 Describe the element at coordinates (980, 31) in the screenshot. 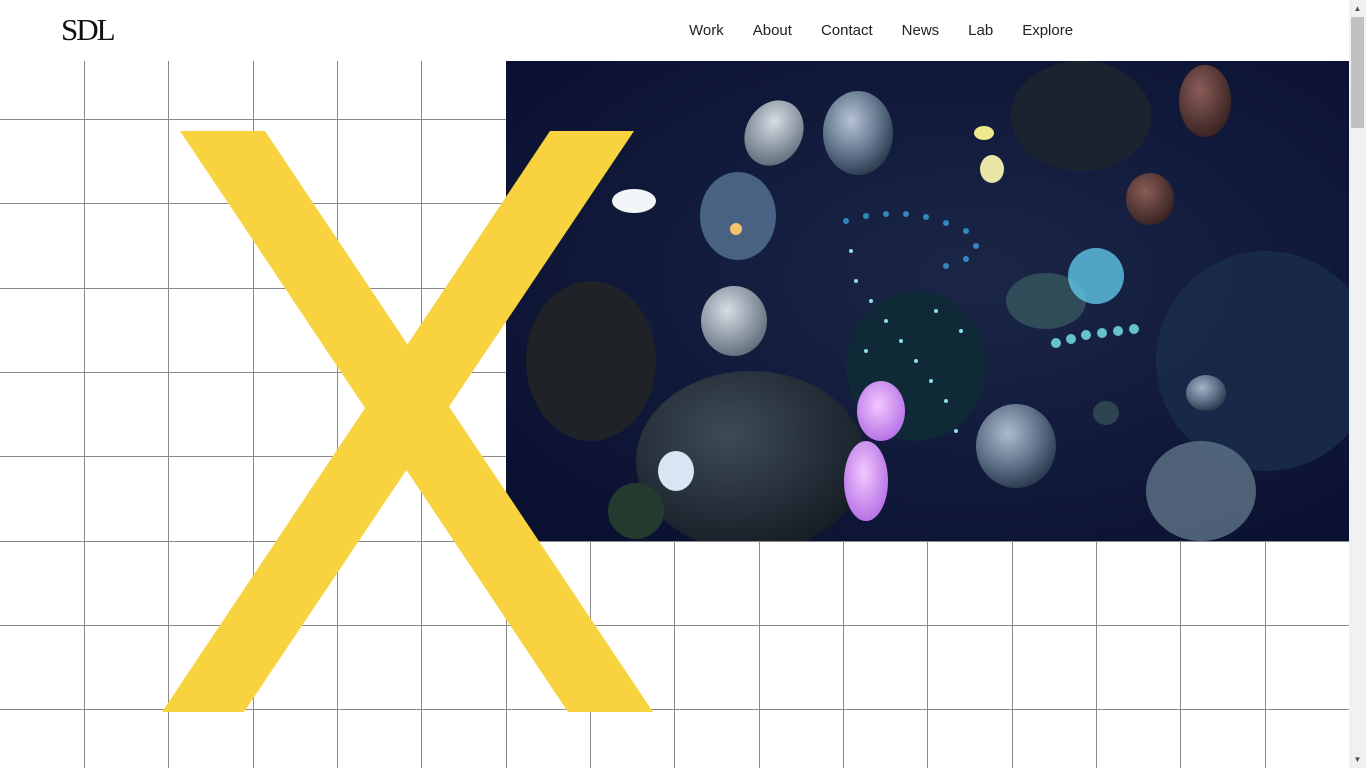

I see `nav-link-lab: Lab` at that location.